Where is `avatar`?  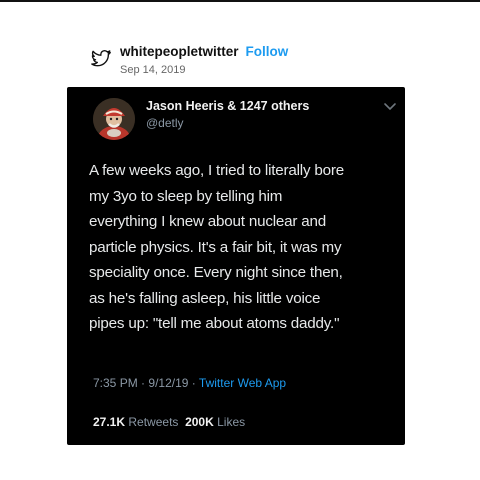 avatar is located at coordinates (114, 119).